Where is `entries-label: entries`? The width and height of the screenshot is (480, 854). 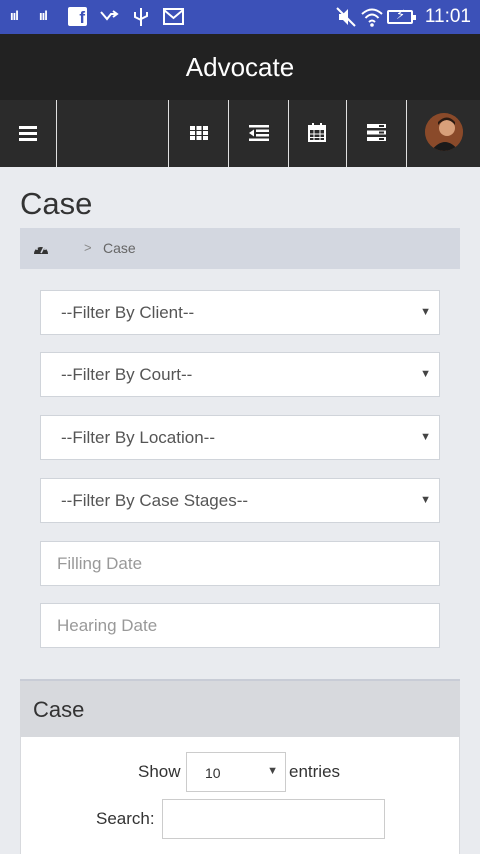
entries-label: entries is located at coordinates (315, 771).